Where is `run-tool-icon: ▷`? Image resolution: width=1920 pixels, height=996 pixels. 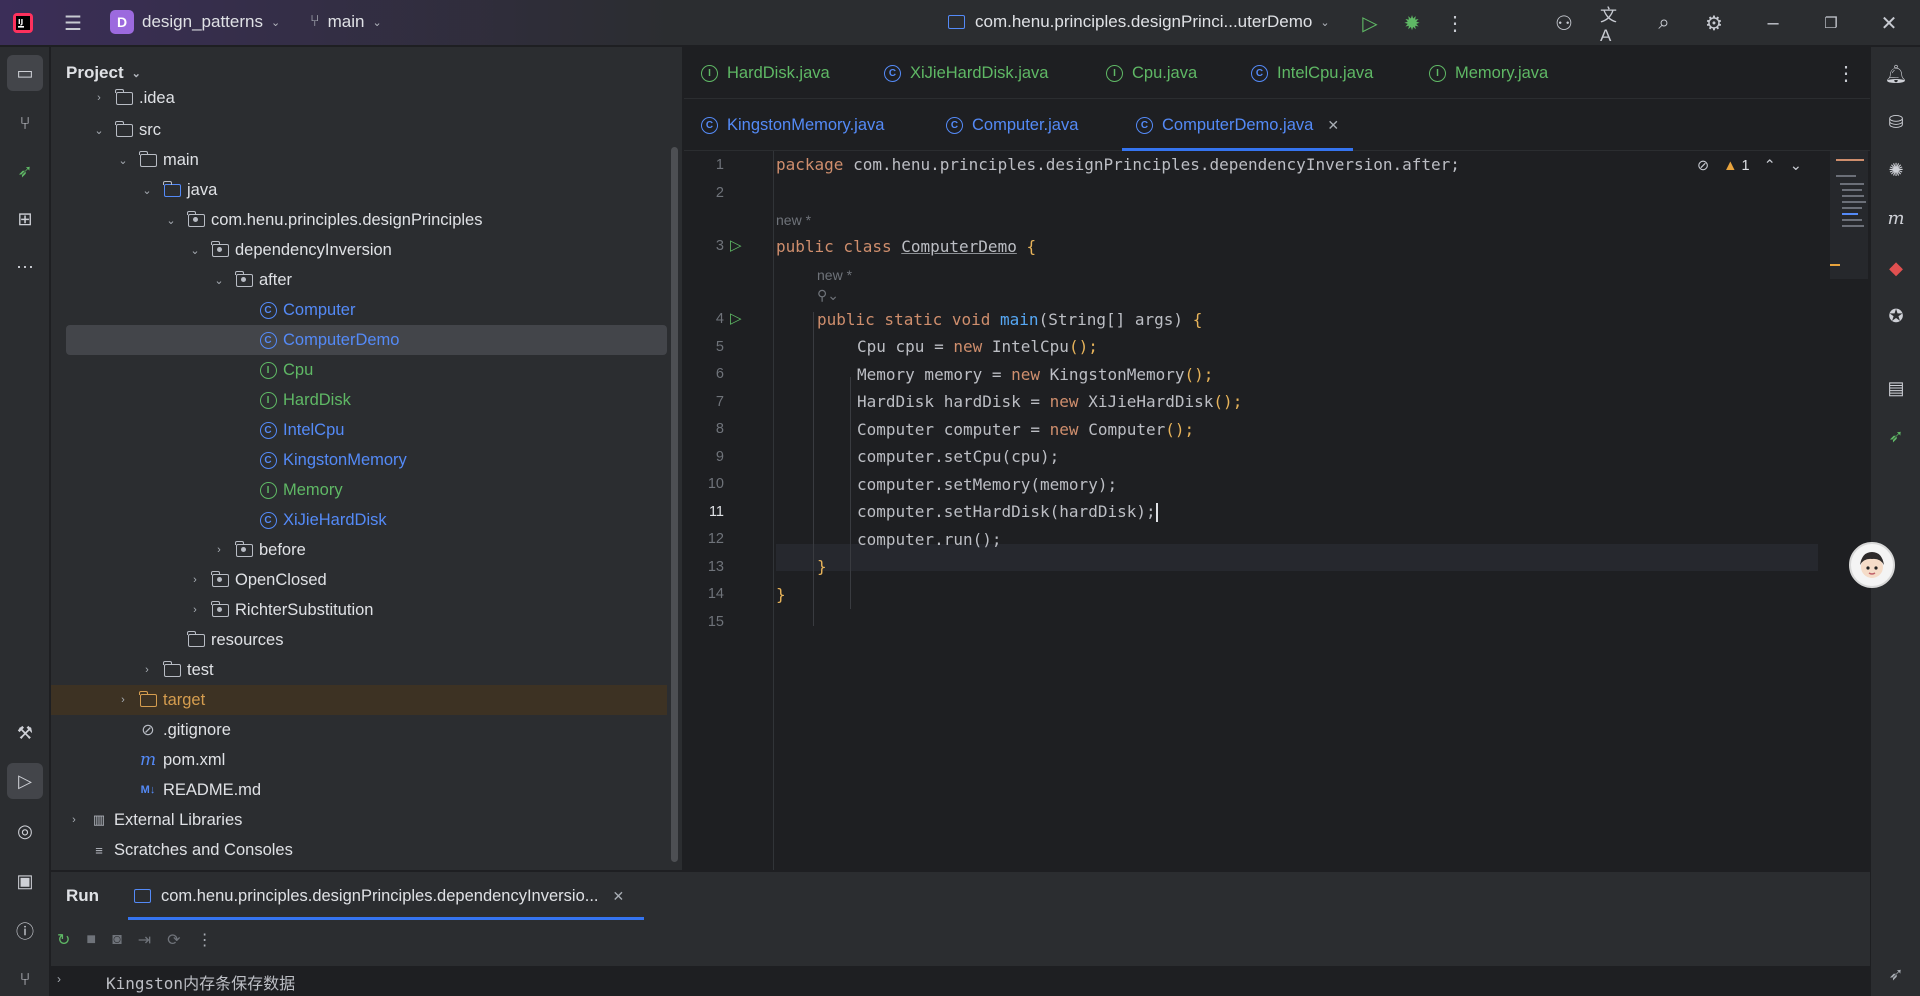 run-tool-icon: ▷ is located at coordinates (25, 781).